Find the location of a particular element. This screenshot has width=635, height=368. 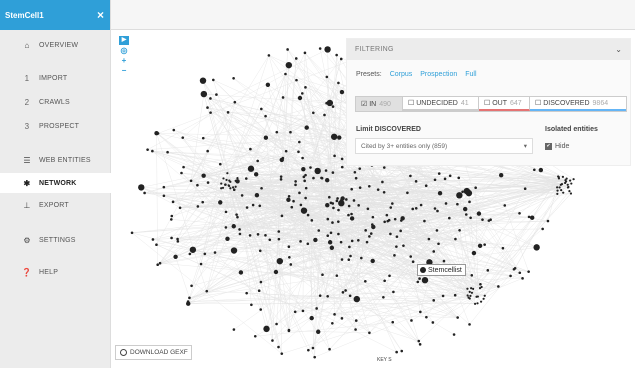

limit-discovered-select: Cited by 3+ entities only (859) ▾ is located at coordinates (444, 146).